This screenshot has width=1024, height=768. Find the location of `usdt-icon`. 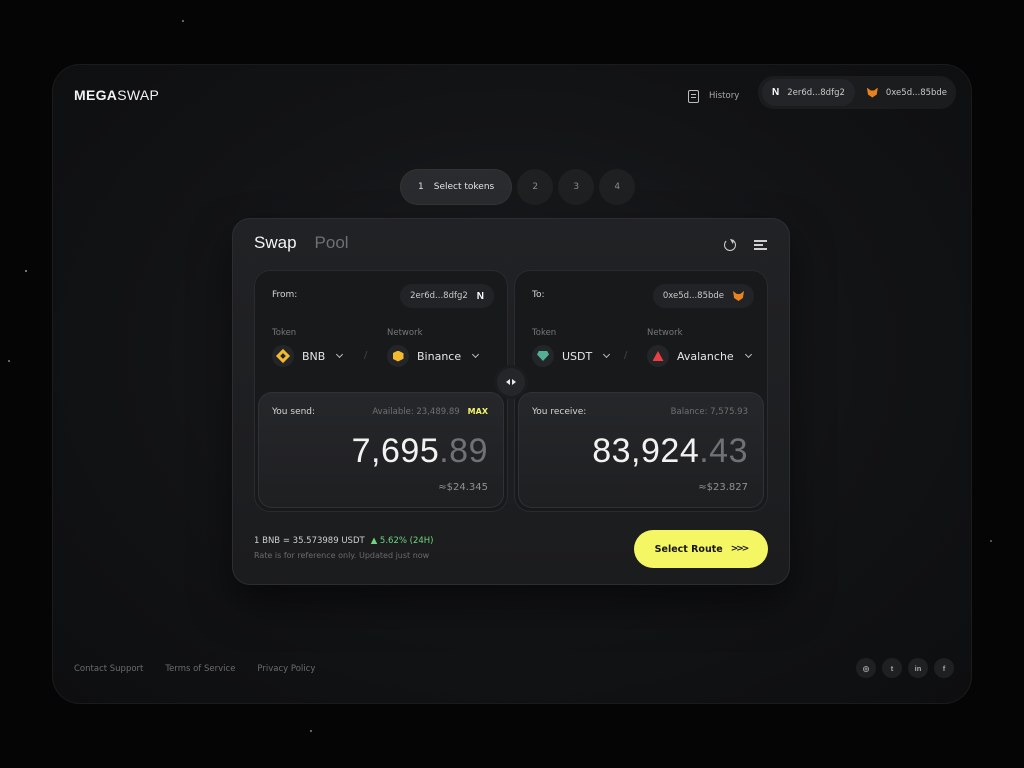

usdt-icon is located at coordinates (543, 356).